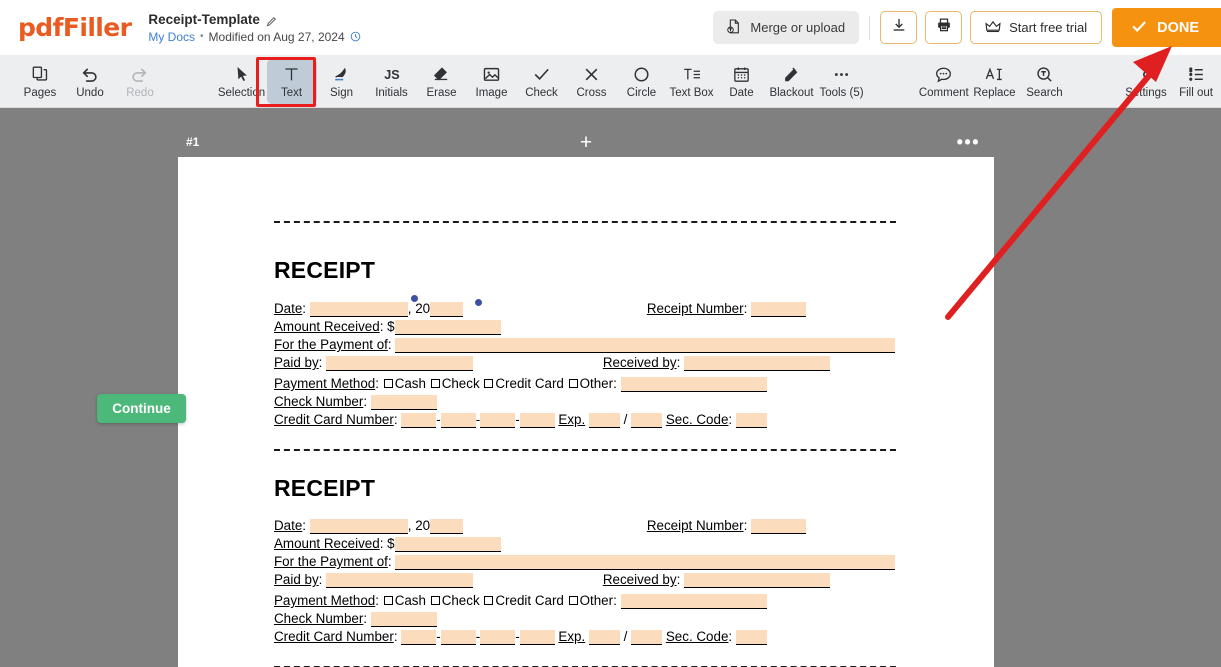  What do you see at coordinates (296, 579) in the screenshot?
I see `paid-by-label: Paid by` at bounding box center [296, 579].